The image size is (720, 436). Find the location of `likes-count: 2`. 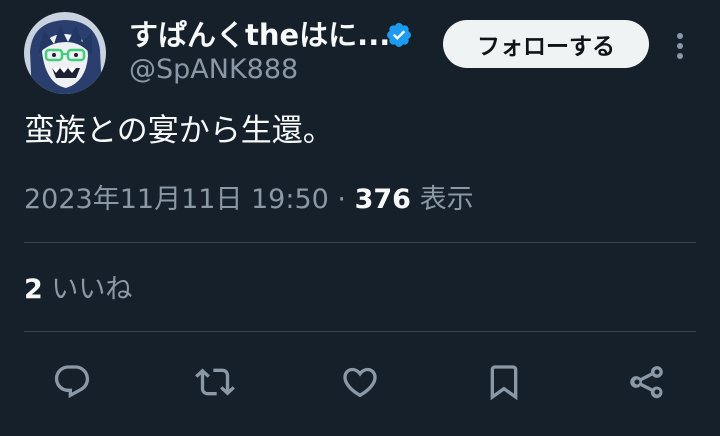

likes-count: 2 is located at coordinates (33, 289).